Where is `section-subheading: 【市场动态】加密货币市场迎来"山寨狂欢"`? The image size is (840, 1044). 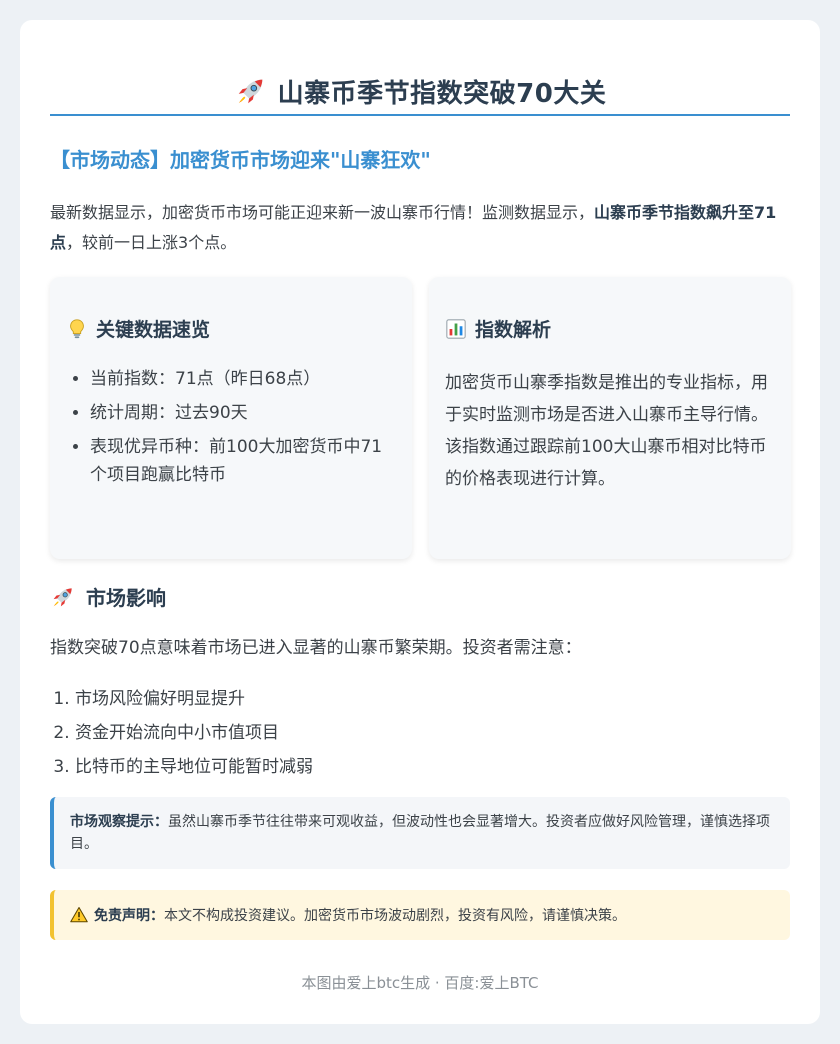
section-subheading: 【市场动态】加密货币市场迎来"山寨狂欢" is located at coordinates (240, 160).